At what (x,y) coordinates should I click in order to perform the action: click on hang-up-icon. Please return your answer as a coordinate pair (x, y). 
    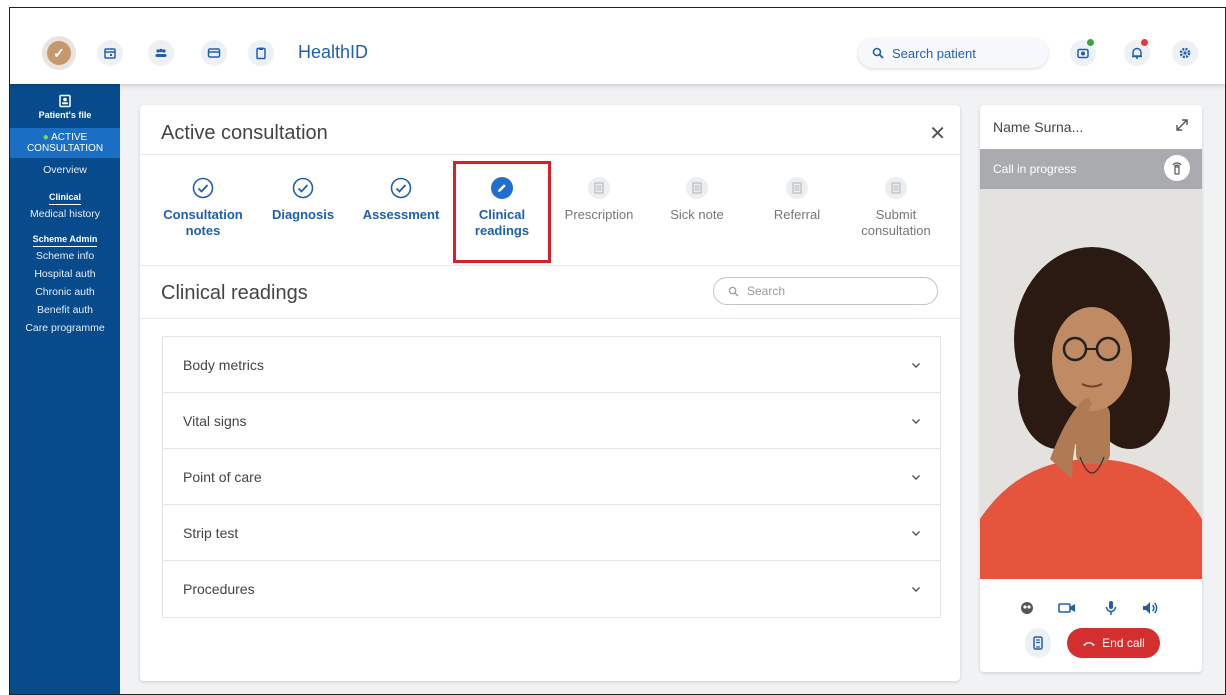
    Looking at the image, I should click on (1089, 644).